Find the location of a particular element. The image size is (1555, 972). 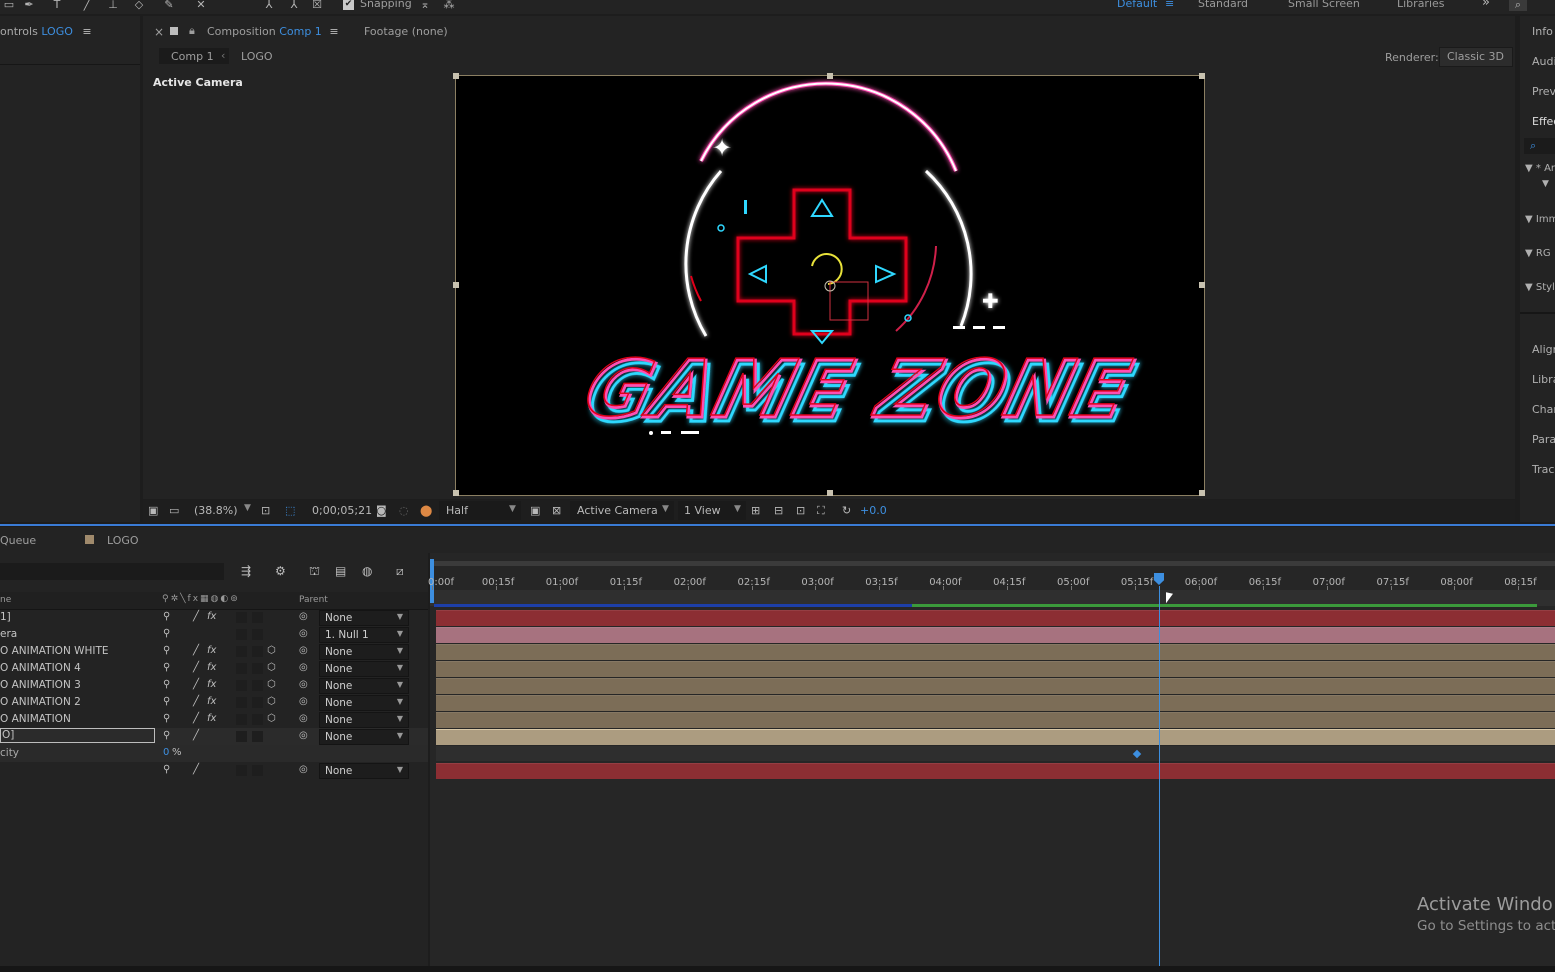

layer-name: era is located at coordinates (8, 634).